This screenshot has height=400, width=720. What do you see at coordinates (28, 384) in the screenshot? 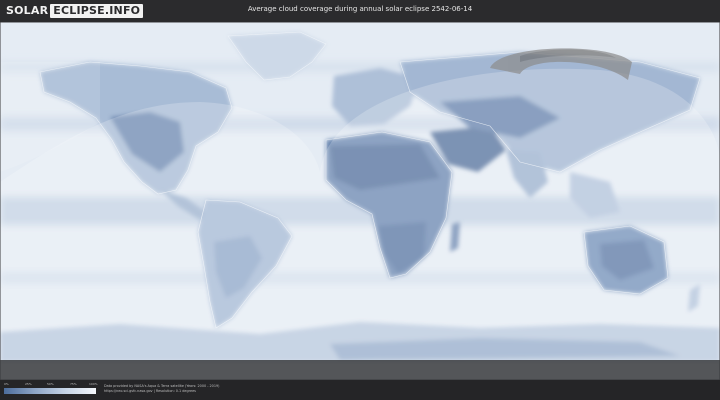
I see `legend-label: 25%` at bounding box center [28, 384].